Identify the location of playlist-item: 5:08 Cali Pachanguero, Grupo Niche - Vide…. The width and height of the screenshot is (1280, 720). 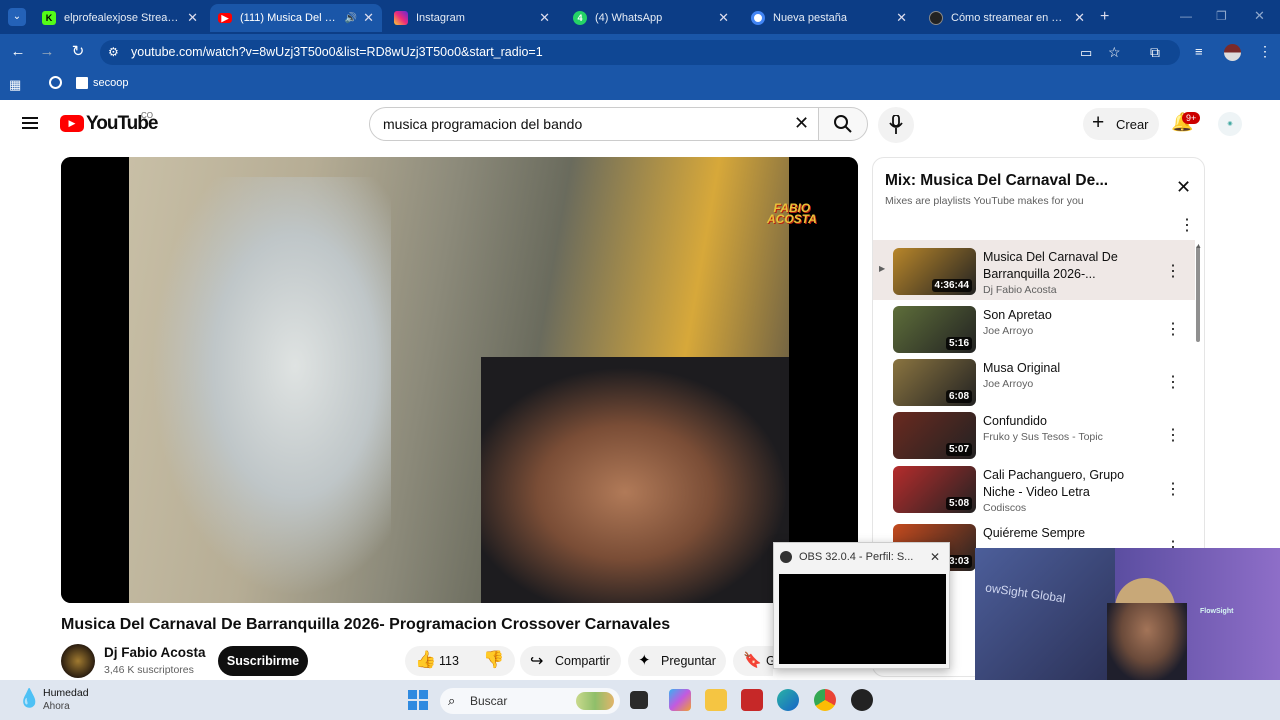
(1034, 492).